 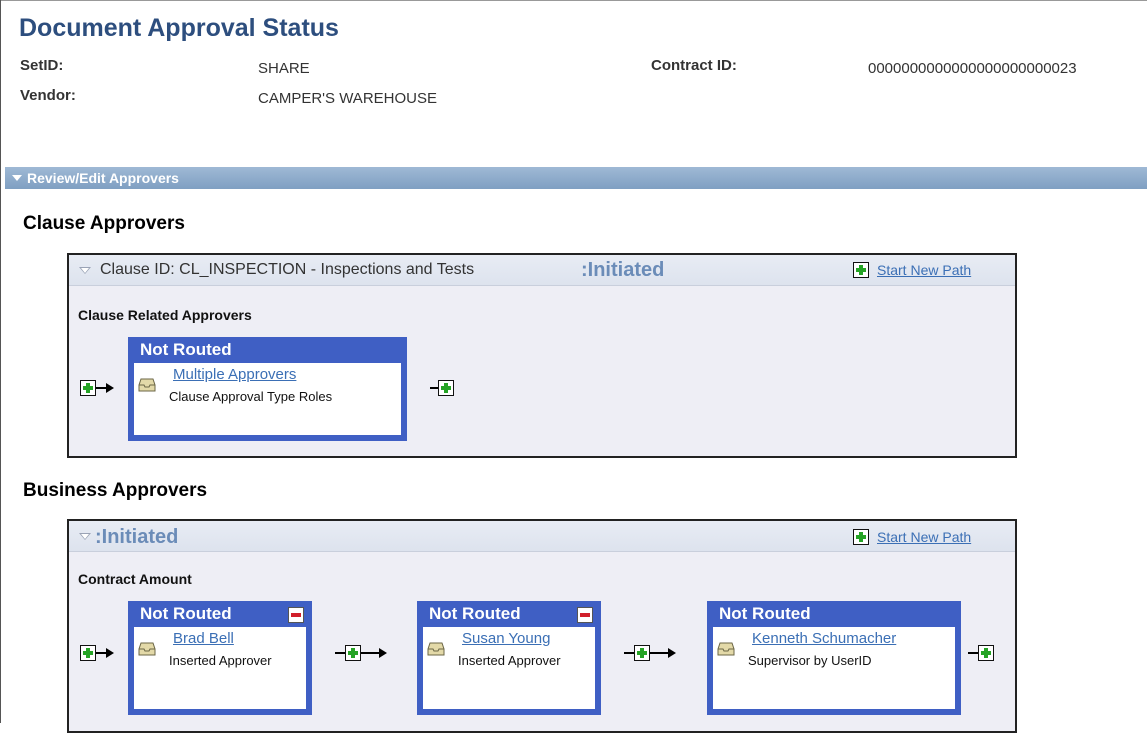 What do you see at coordinates (972, 68) in the screenshot?
I see `contract-id-value: 0000000000000000000000023` at bounding box center [972, 68].